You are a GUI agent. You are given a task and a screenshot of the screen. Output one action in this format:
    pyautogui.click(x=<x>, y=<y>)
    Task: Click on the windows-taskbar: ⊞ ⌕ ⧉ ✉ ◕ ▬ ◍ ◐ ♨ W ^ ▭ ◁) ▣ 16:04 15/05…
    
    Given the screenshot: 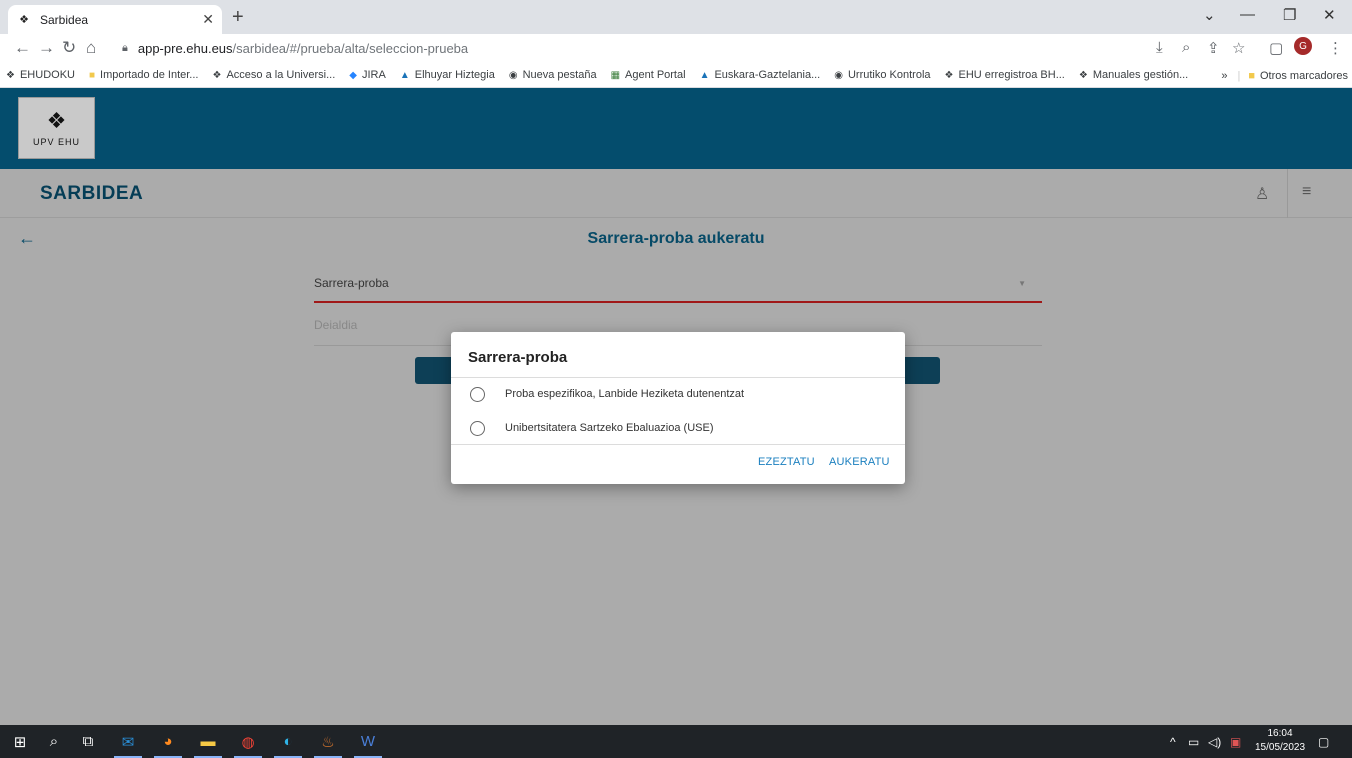 What is the action you would take?
    pyautogui.click(x=676, y=741)
    